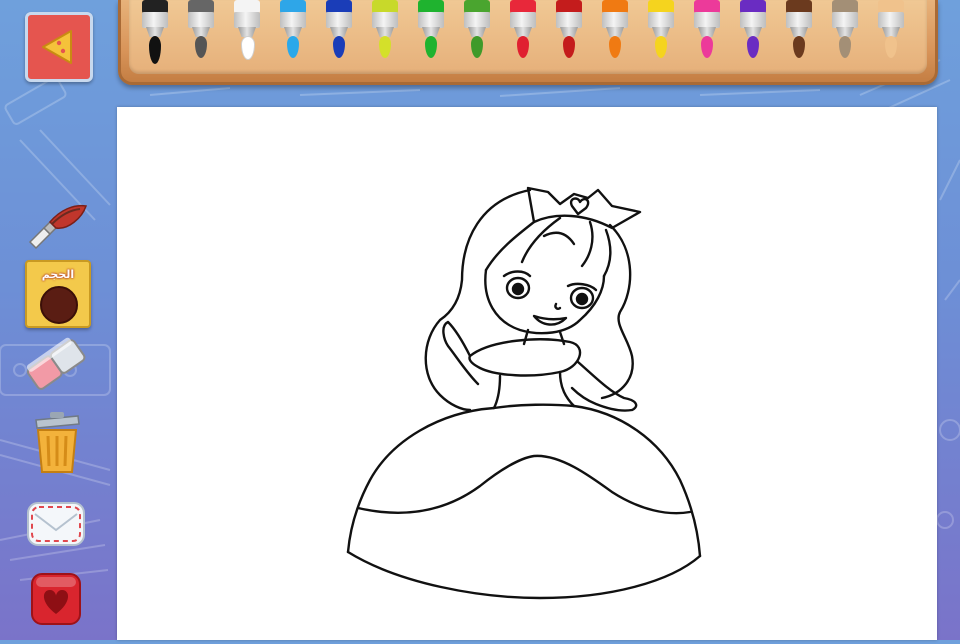 The width and height of the screenshot is (960, 644). I want to click on brush-size-button: الحجم, so click(58, 294).